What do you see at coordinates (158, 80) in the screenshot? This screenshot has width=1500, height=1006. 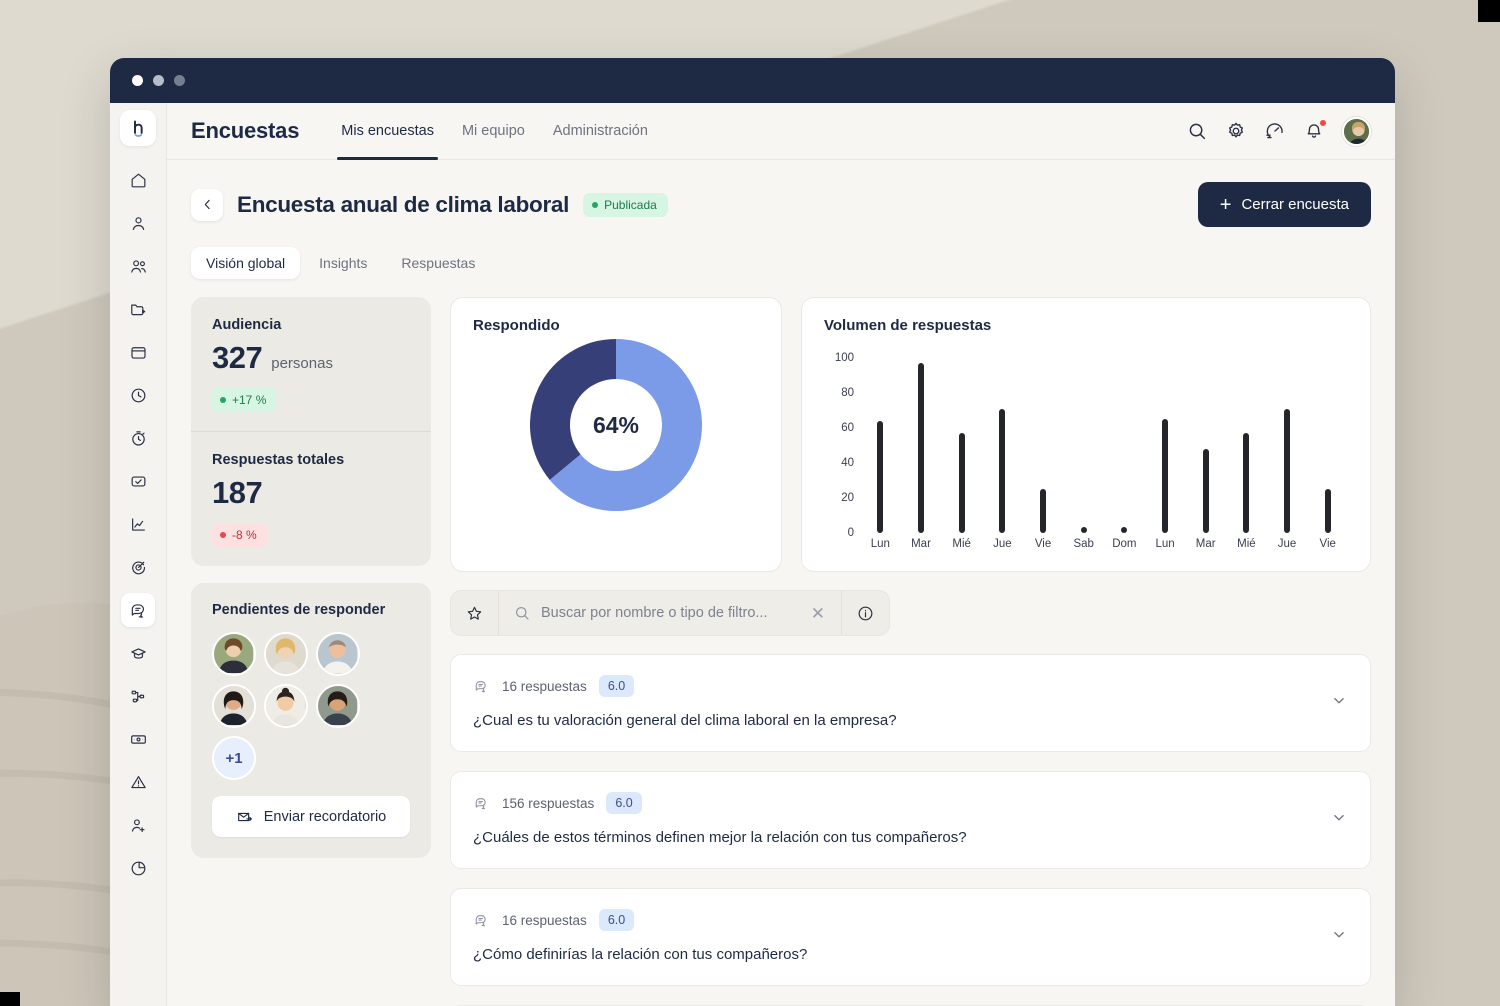 I see `window-minimize-dot` at bounding box center [158, 80].